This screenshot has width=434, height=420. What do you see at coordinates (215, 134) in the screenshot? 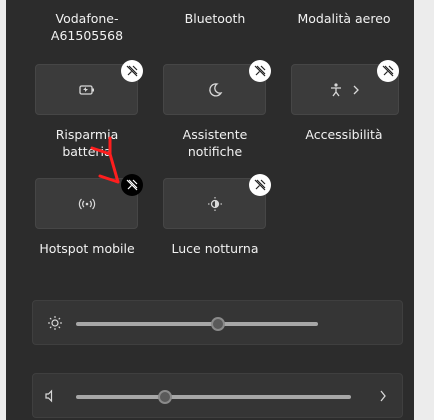
I see `tile-focus-assist-label-line1: Assistente` at bounding box center [215, 134].